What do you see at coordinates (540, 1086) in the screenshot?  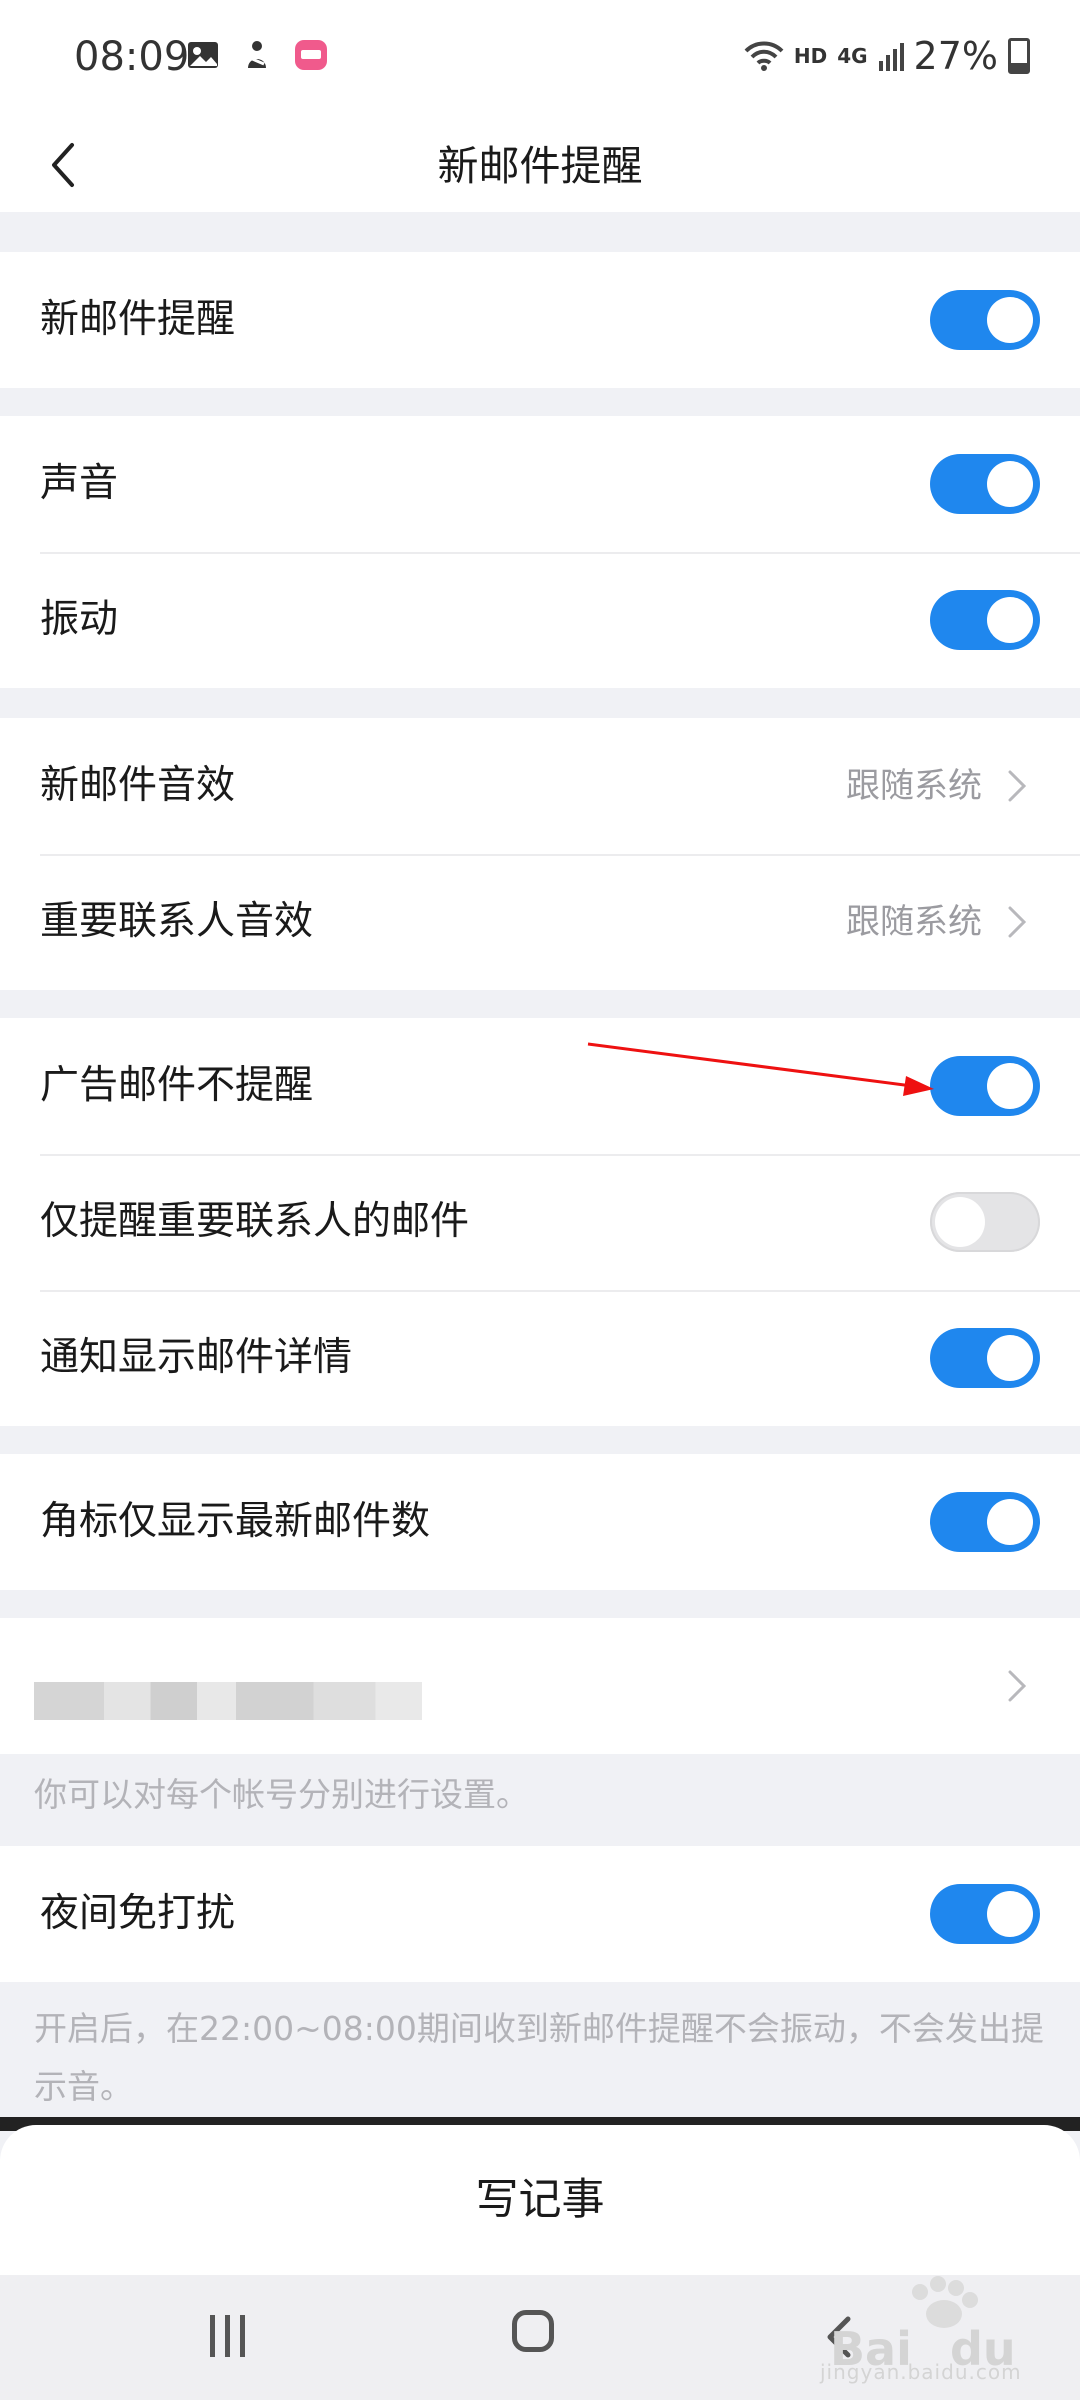 I see `setting-row-ad-mail: 广告邮件不提醒` at bounding box center [540, 1086].